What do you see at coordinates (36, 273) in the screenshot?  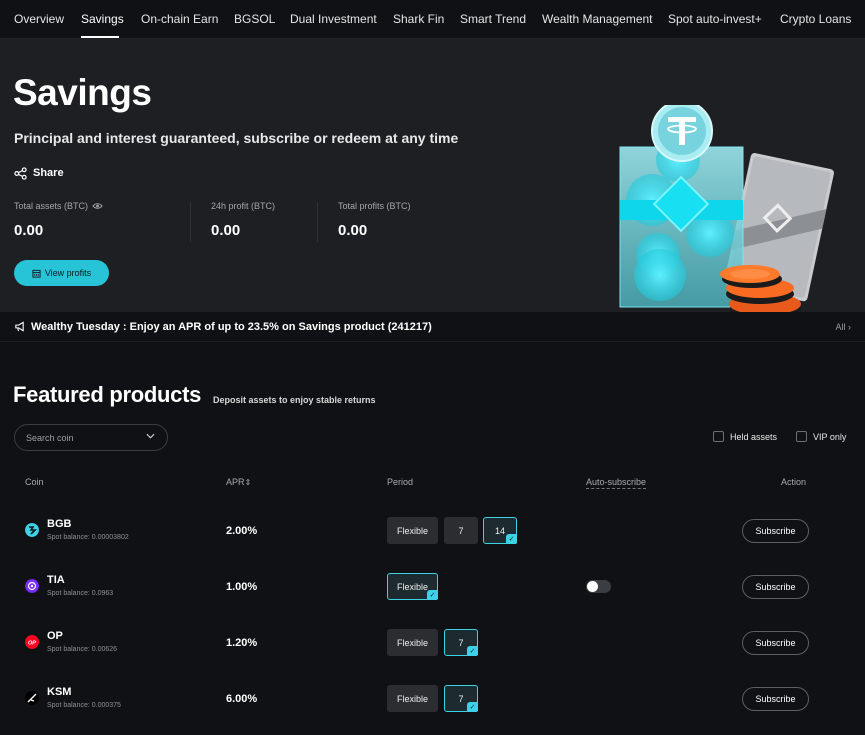 I see `calendar-icon` at bounding box center [36, 273].